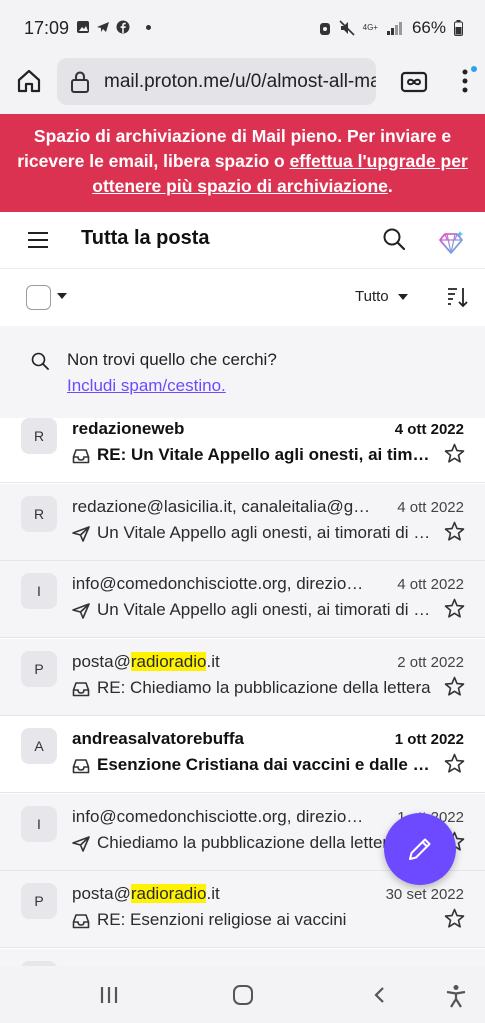 The height and width of the screenshot is (1023, 485). Describe the element at coordinates (158, 738) in the screenshot. I see `sender-text: andreasalvatorebuffa` at that location.